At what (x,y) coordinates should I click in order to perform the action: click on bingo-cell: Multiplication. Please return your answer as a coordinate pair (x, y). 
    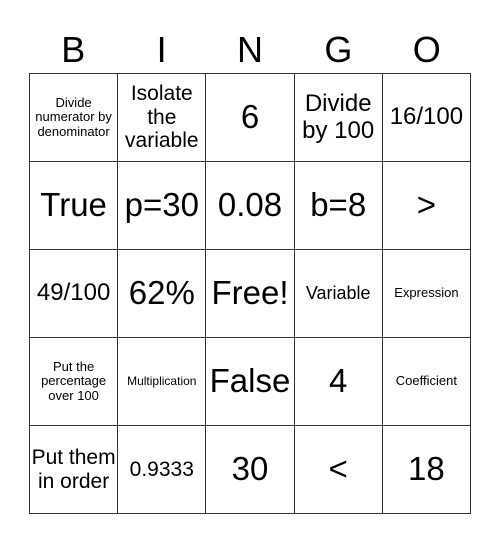
    Looking at the image, I should click on (162, 382).